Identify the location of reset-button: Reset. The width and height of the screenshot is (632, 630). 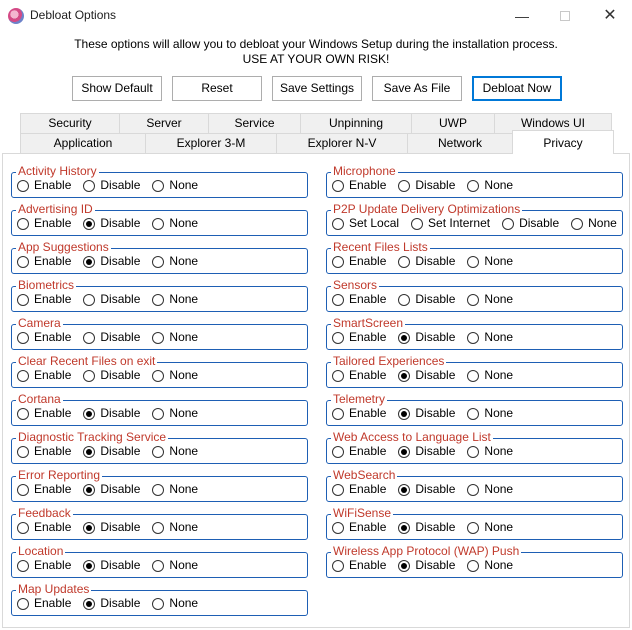
(217, 88).